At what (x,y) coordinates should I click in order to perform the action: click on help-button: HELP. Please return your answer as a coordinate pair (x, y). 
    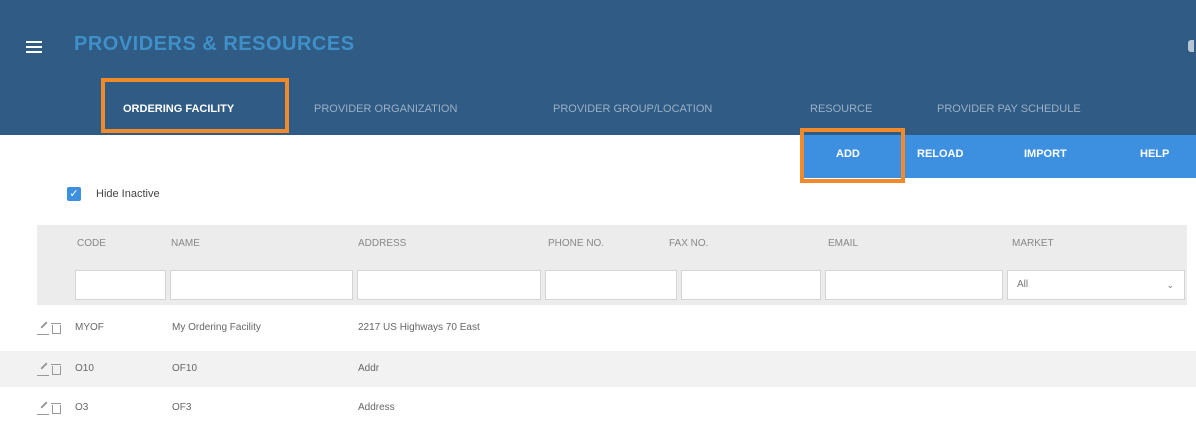
    Looking at the image, I should click on (1154, 154).